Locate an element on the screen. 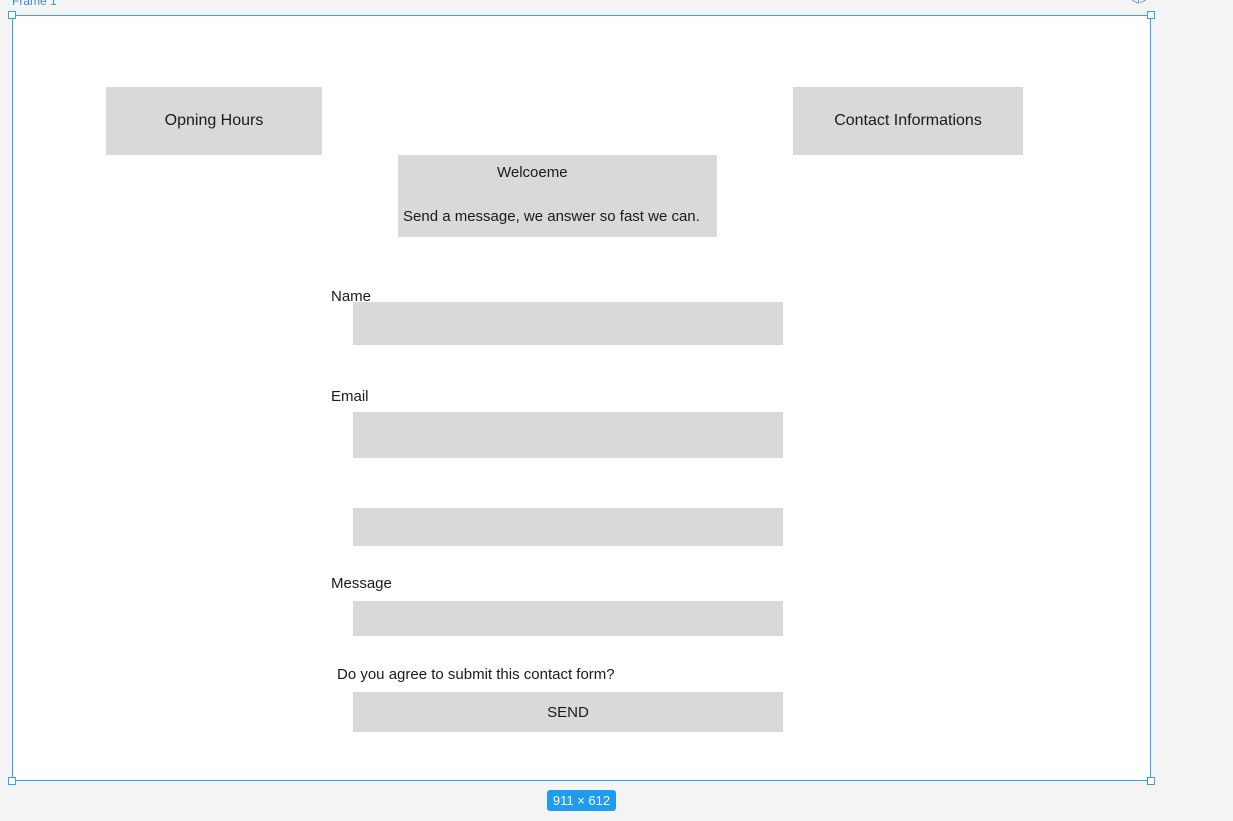 The height and width of the screenshot is (821, 1233). name-input is located at coordinates (568, 323).